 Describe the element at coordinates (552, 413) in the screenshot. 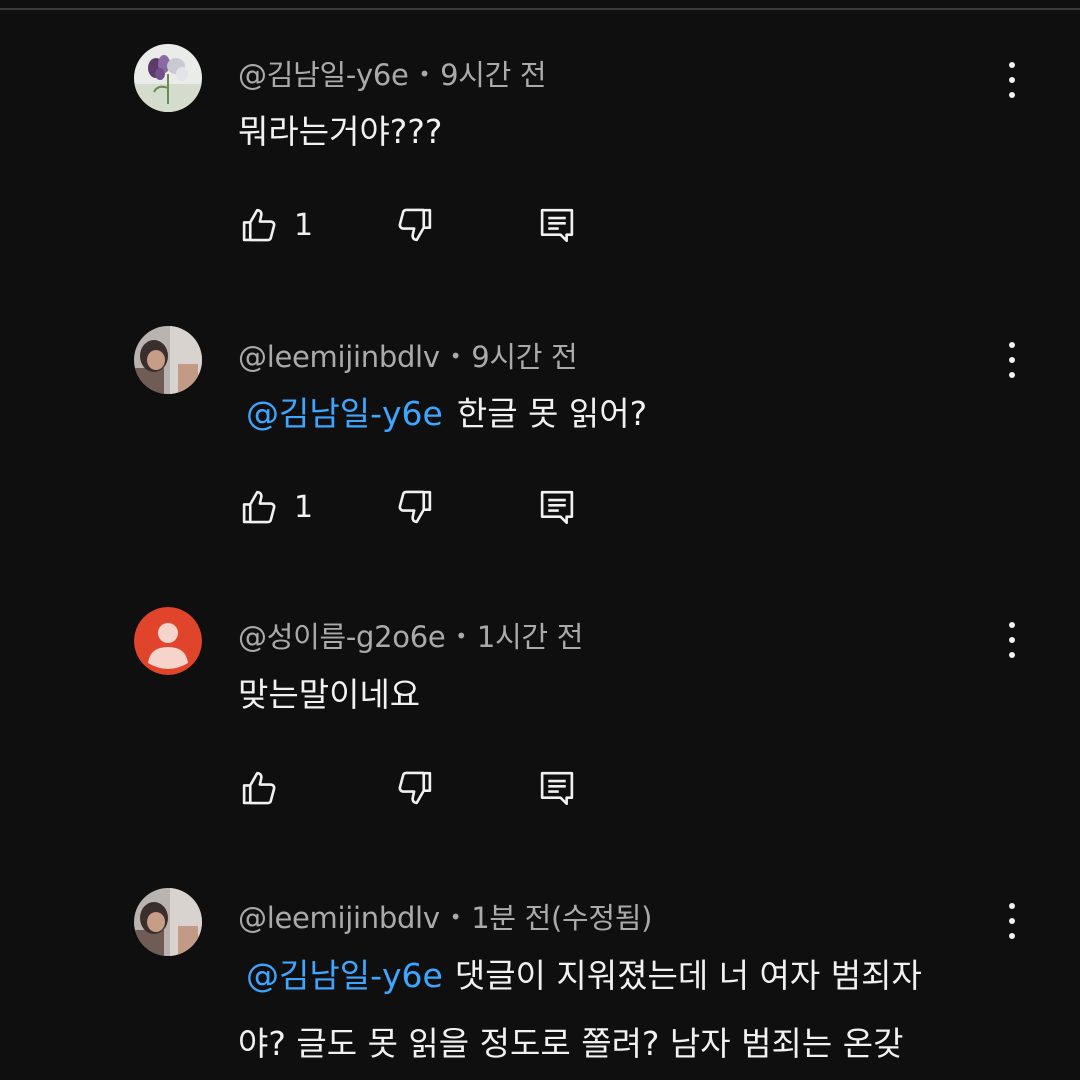

I see `comment-text-content: 한글 못 읽어?` at that location.